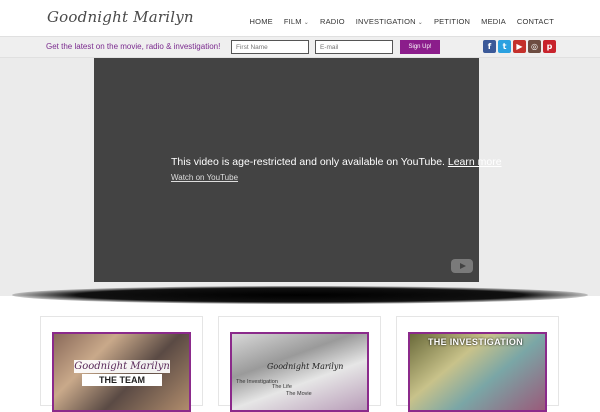 This screenshot has width=600, height=412. What do you see at coordinates (475, 342) in the screenshot?
I see `card-title: THE INVESTIGATION` at bounding box center [475, 342].